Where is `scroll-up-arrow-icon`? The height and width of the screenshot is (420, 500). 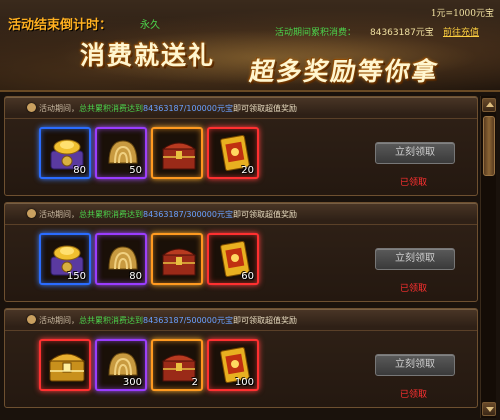
scroll-up-arrow-icon is located at coordinates (489, 105).